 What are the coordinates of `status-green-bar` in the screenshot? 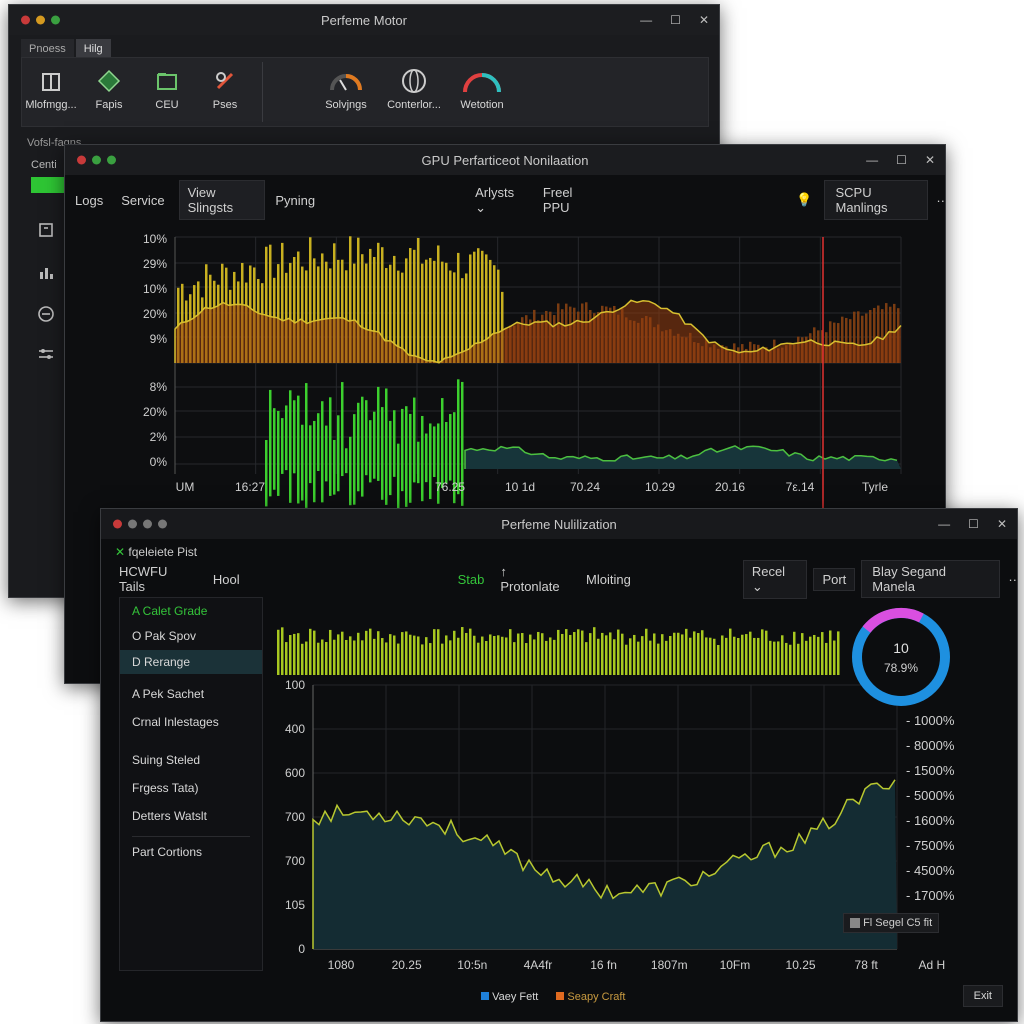 It's located at (49, 185).